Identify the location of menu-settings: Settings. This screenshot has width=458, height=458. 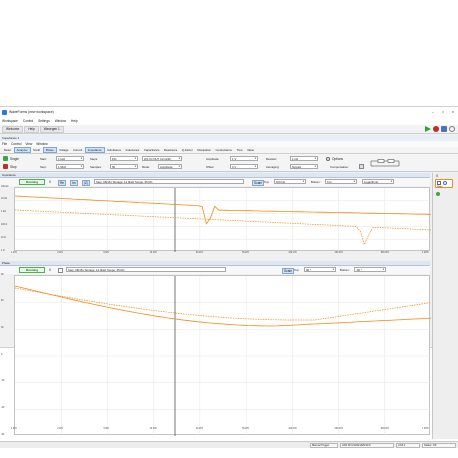
(44, 121).